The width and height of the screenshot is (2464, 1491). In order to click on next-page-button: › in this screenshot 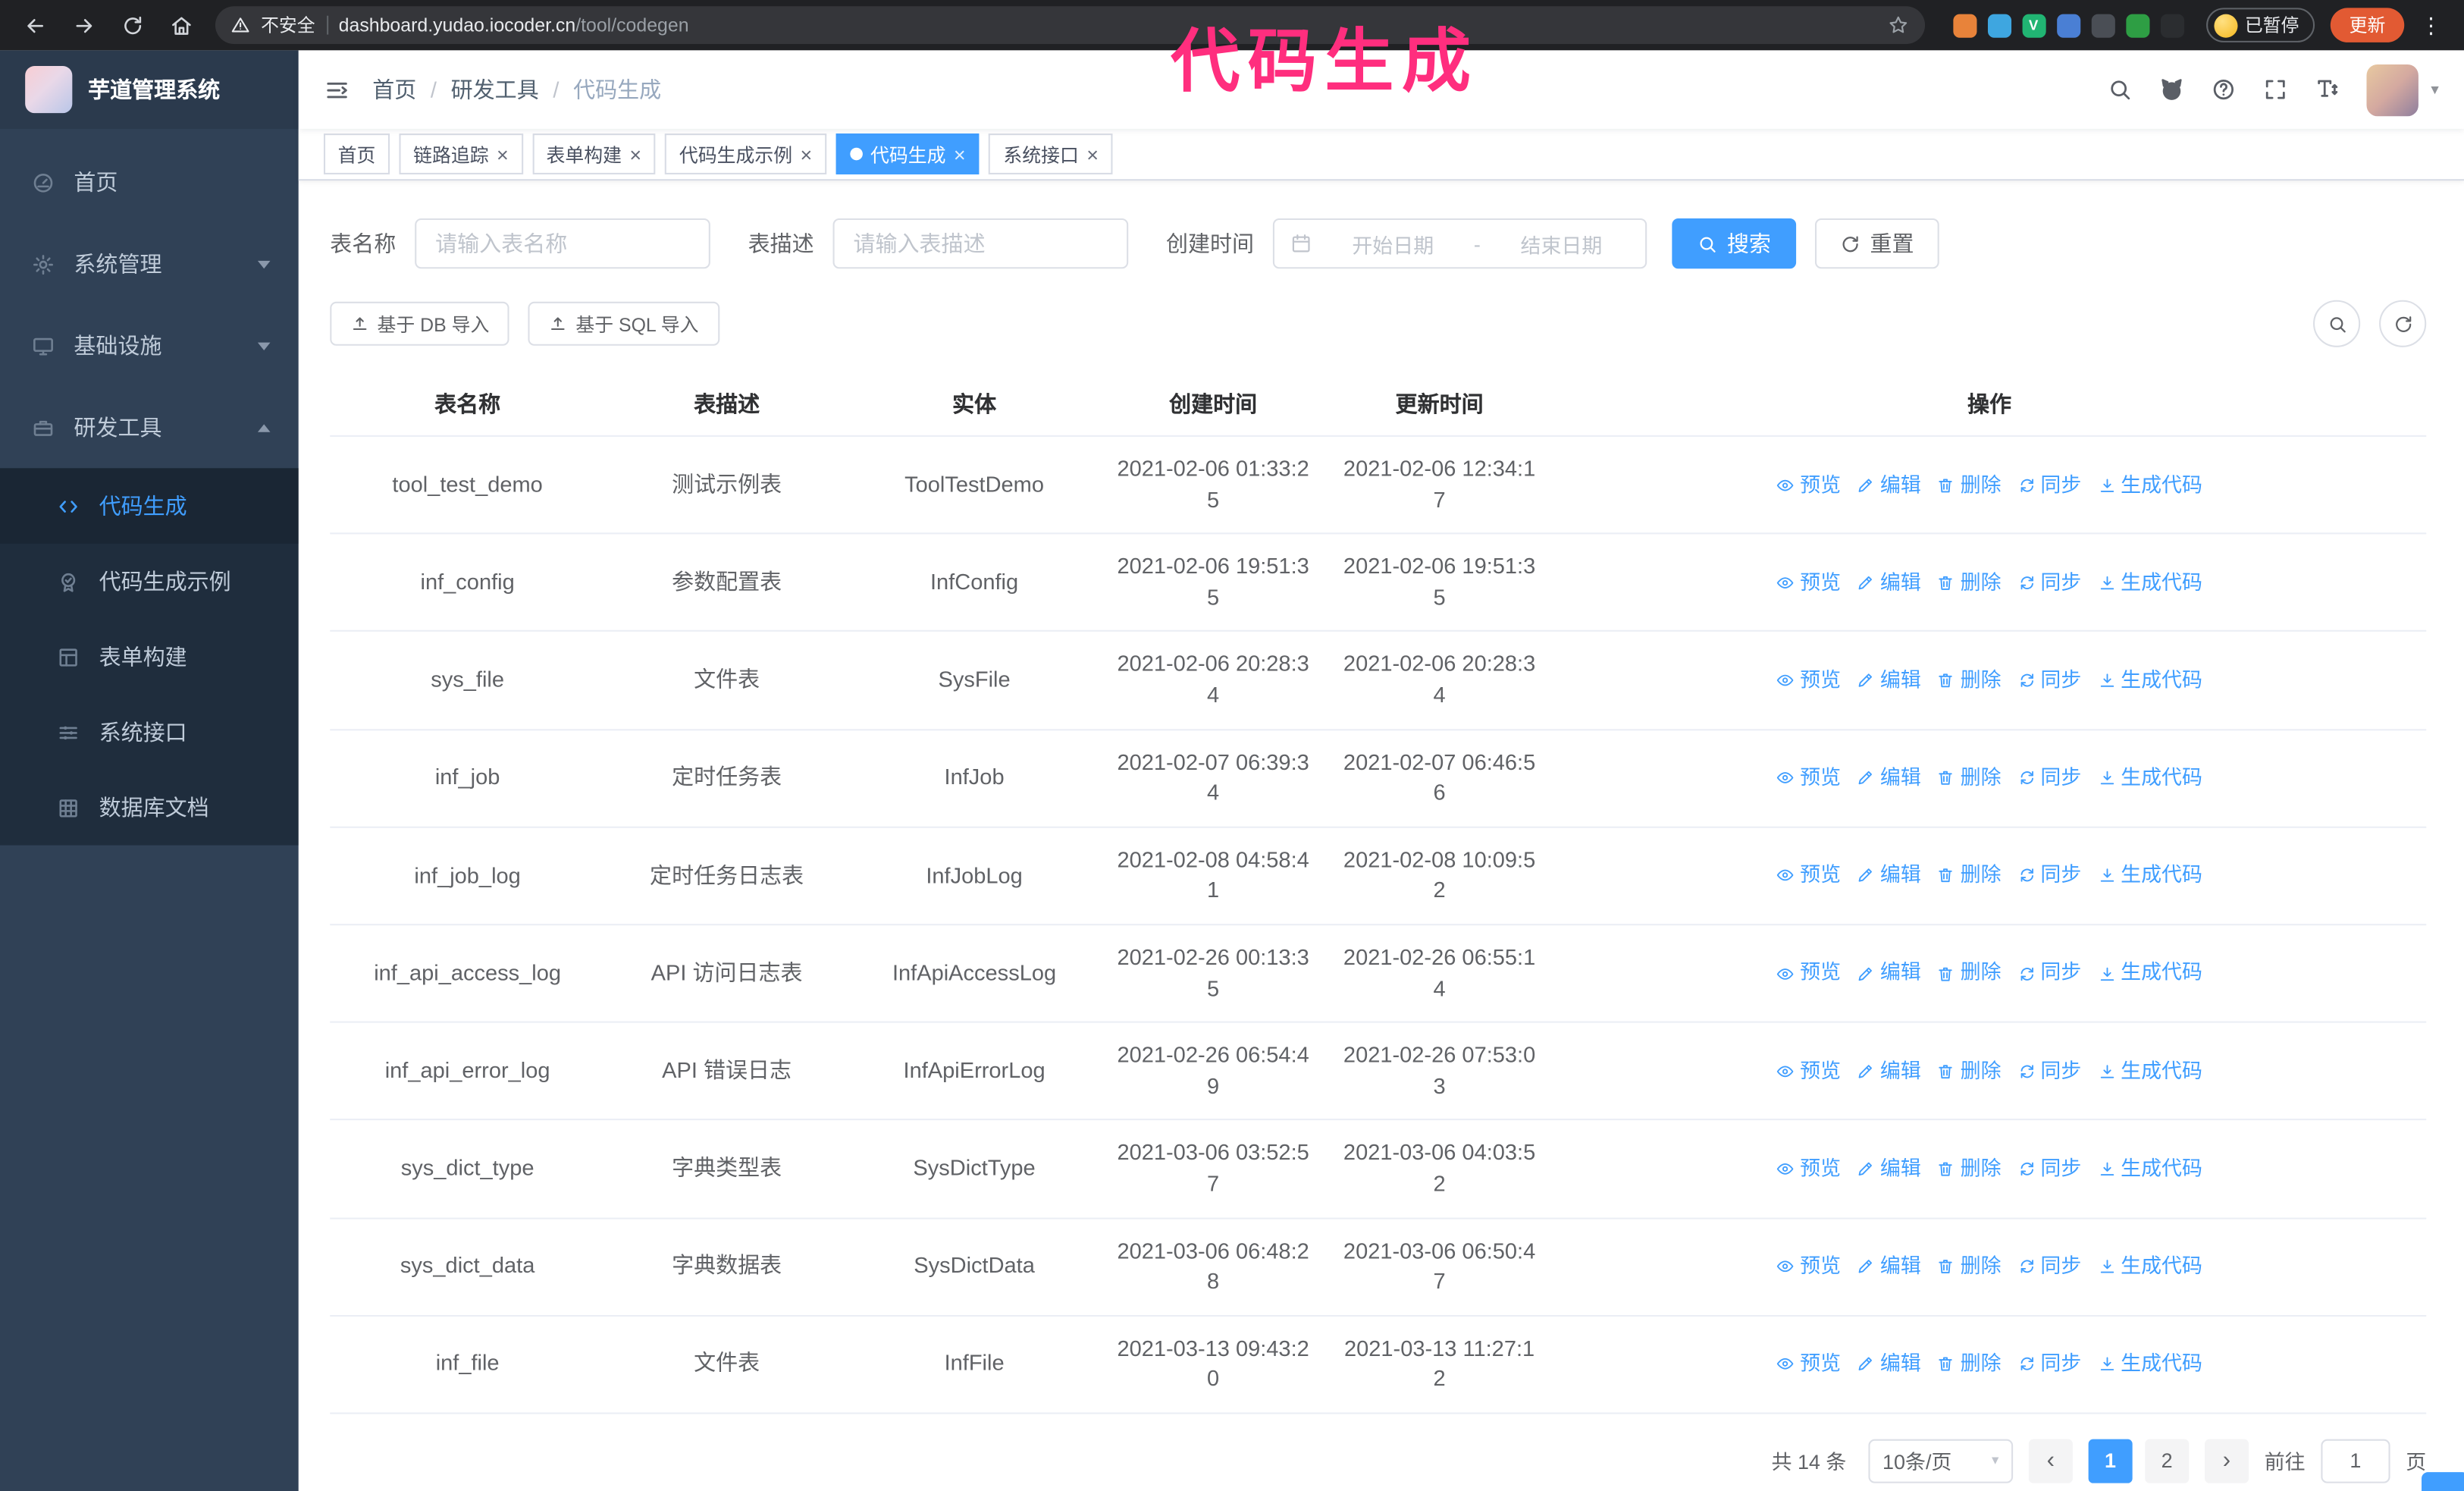, I will do `click(2226, 1461)`.